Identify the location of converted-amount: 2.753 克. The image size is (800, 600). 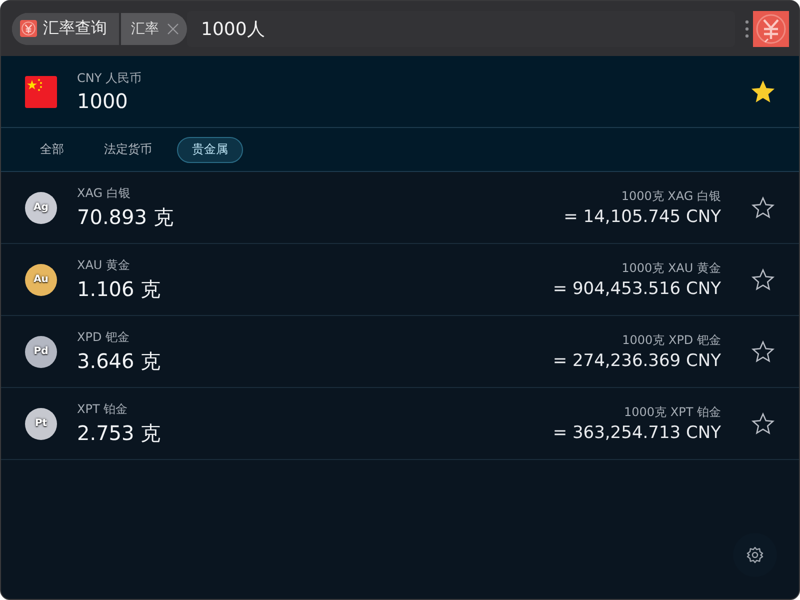
(119, 433).